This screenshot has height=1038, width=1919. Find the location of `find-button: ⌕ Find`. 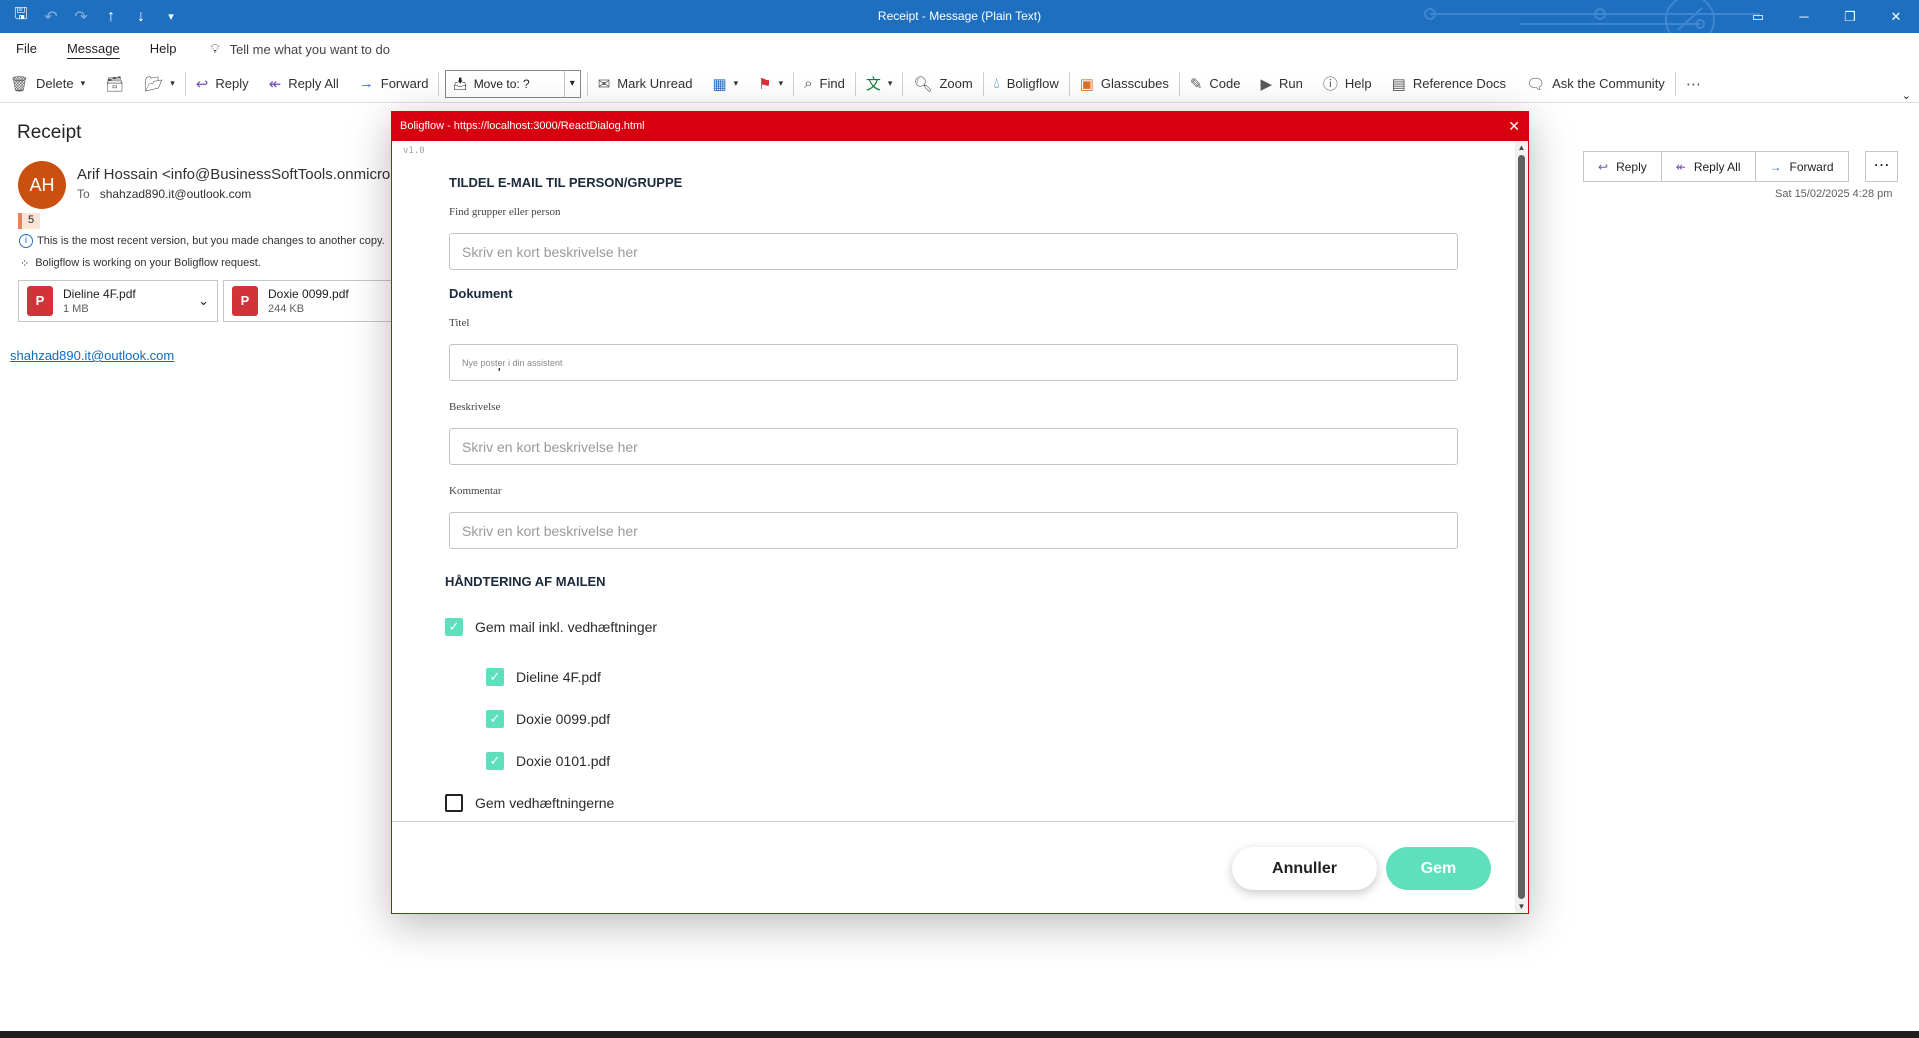

find-button: ⌕ Find is located at coordinates (824, 84).